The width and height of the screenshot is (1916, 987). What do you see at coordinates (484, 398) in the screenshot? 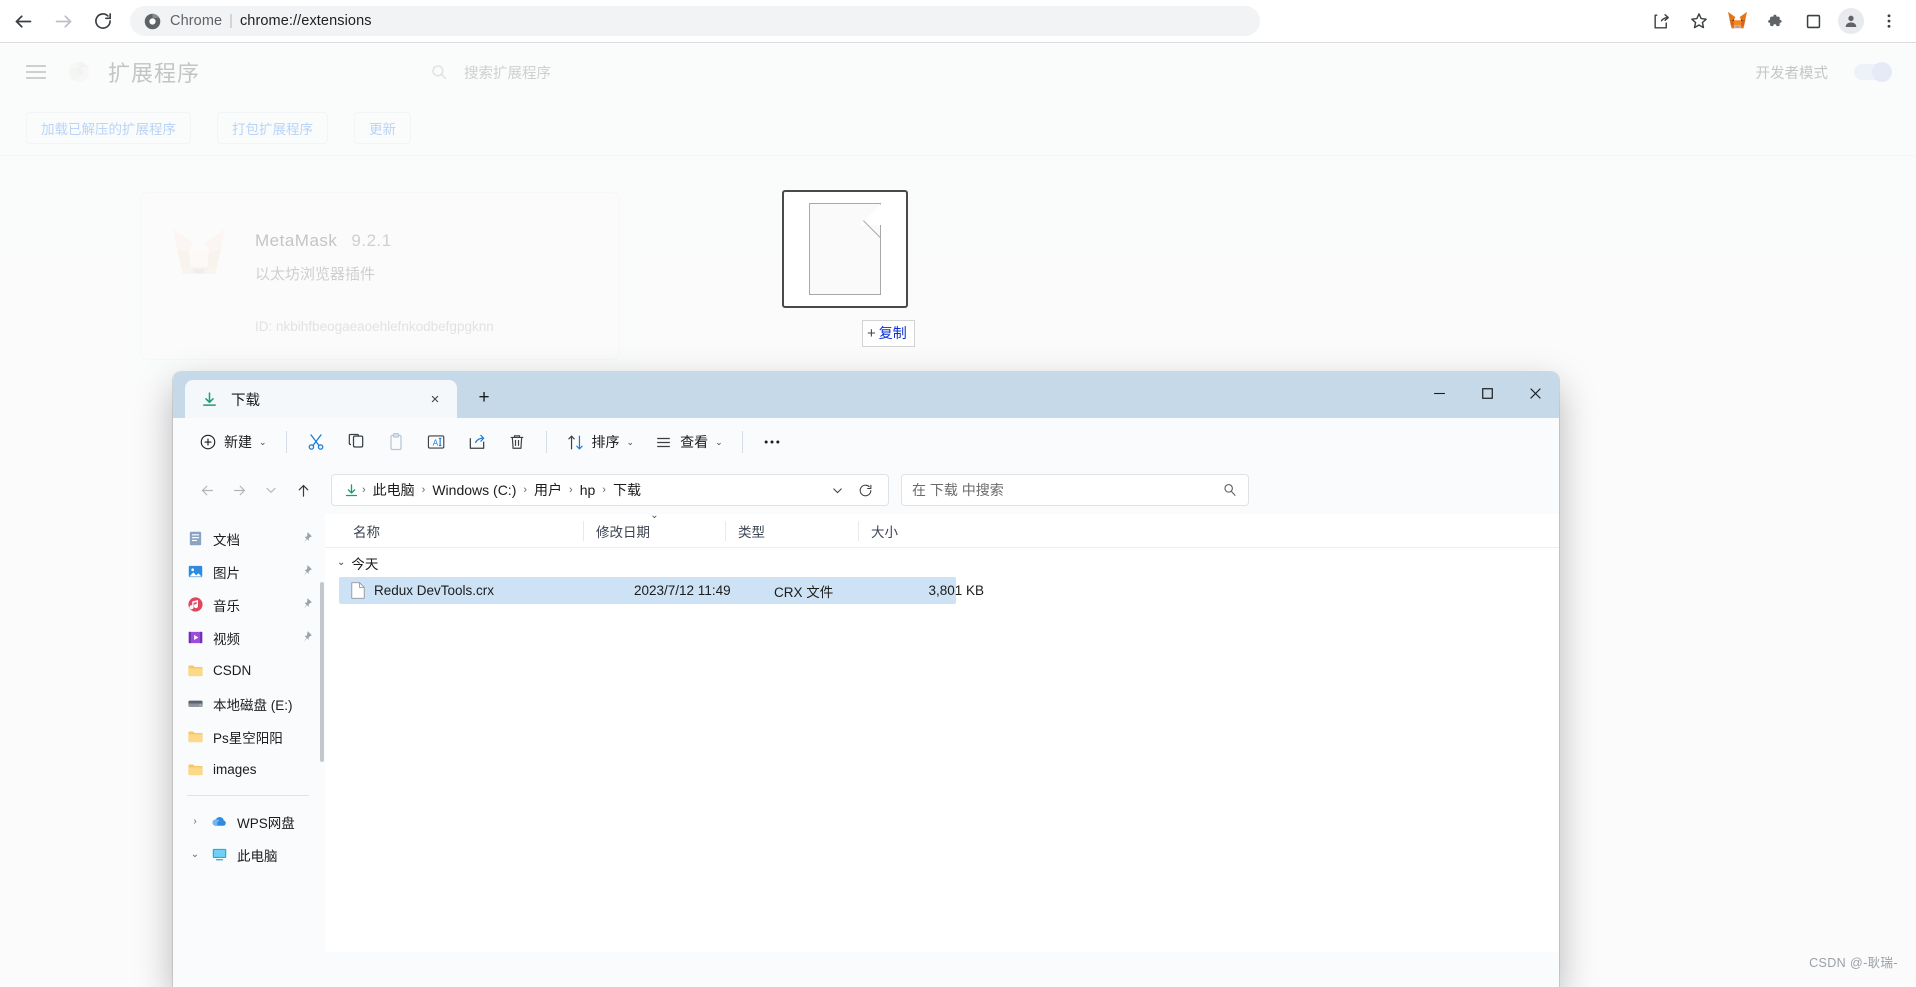
I see `new-tab-button: +` at bounding box center [484, 398].